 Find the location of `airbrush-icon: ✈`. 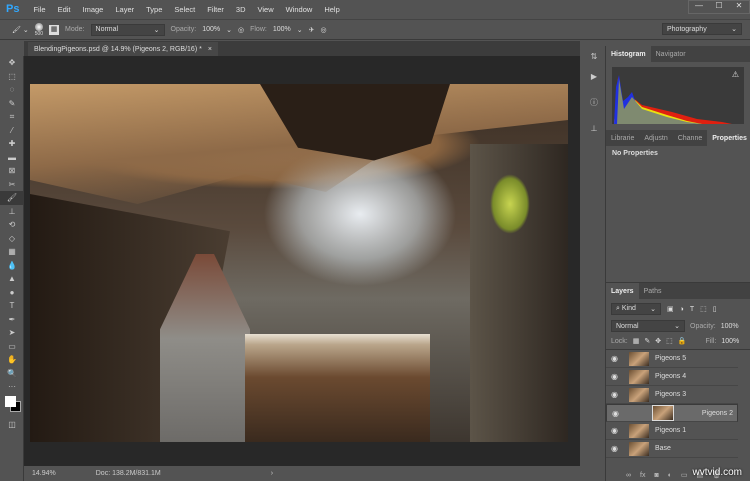

airbrush-icon: ✈ is located at coordinates (312, 30).